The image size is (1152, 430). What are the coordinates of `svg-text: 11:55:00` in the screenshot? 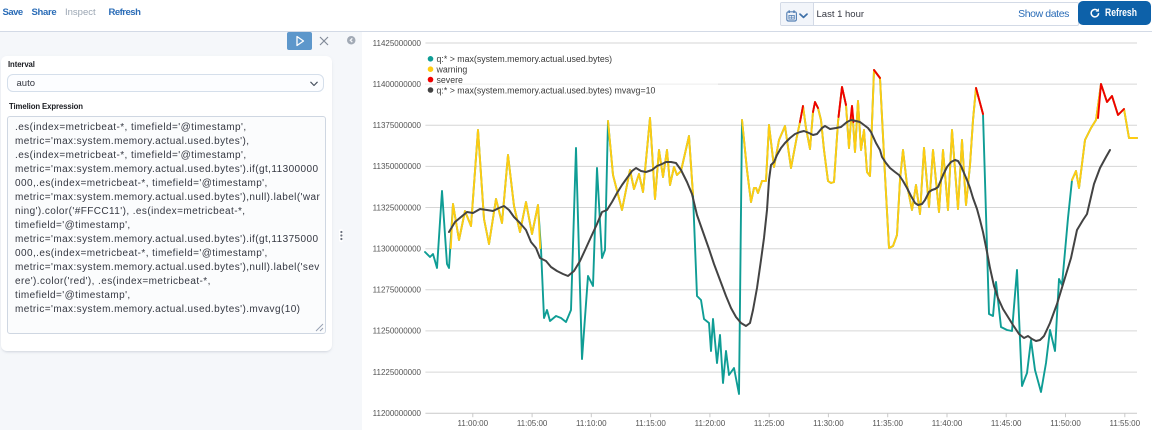 It's located at (1125, 423).